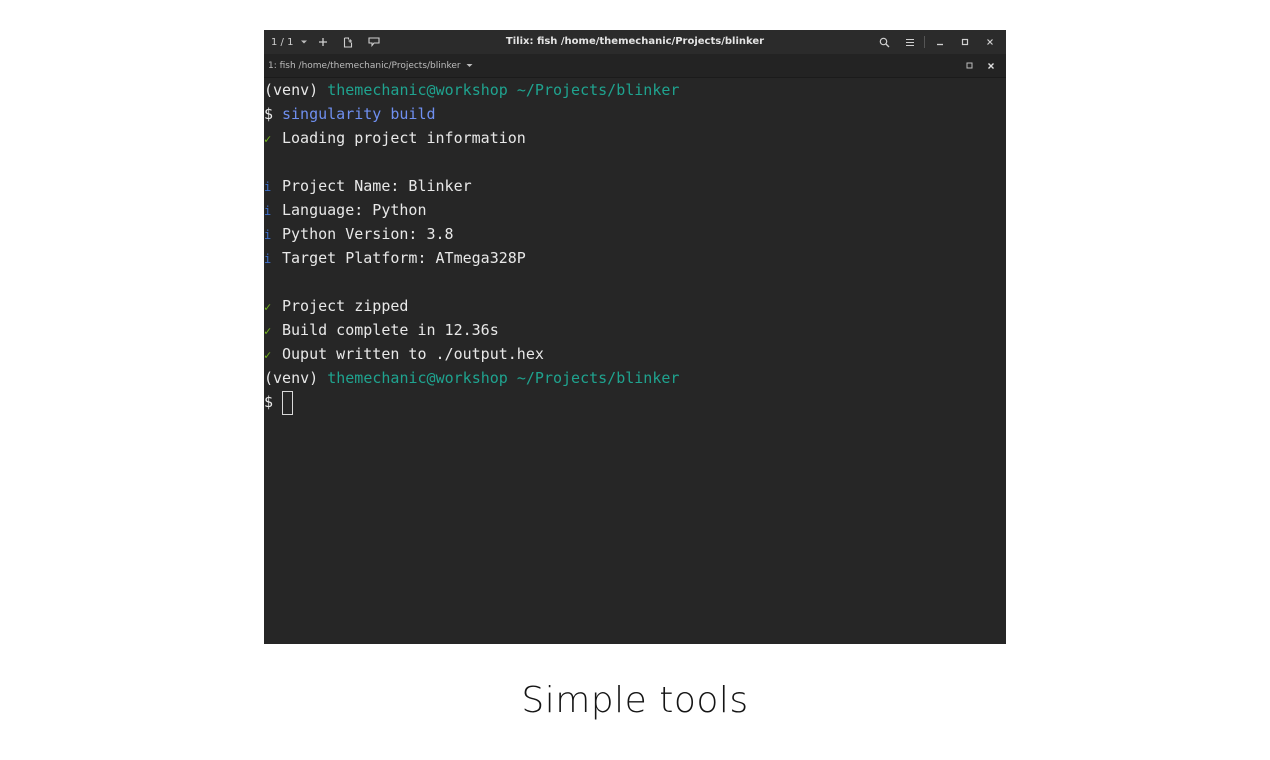 The height and width of the screenshot is (760, 1270). I want to click on title-bar-right-controls, so click(937, 42).